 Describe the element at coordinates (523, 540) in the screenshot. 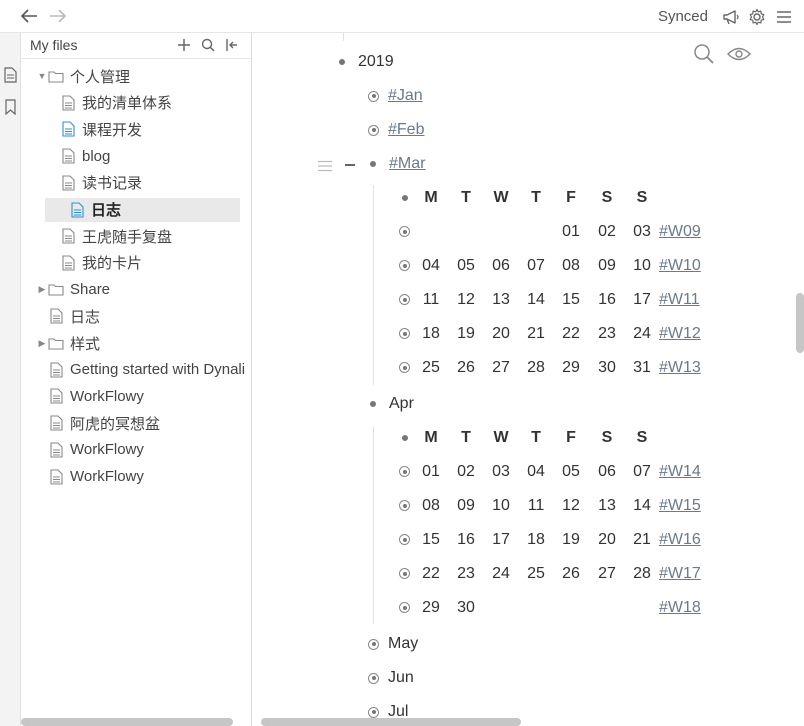

I see `week-row: 15 16 17 18 19 20 21 #W16` at that location.